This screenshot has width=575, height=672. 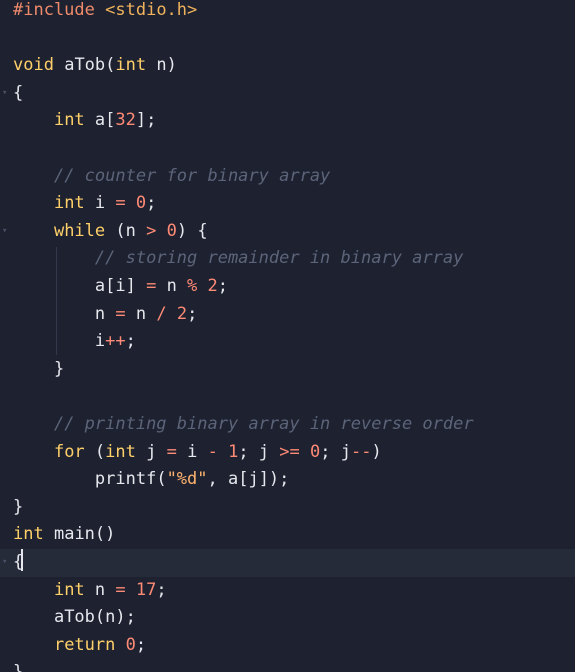 I want to click on code-token-keyword: while, so click(x=79, y=230).